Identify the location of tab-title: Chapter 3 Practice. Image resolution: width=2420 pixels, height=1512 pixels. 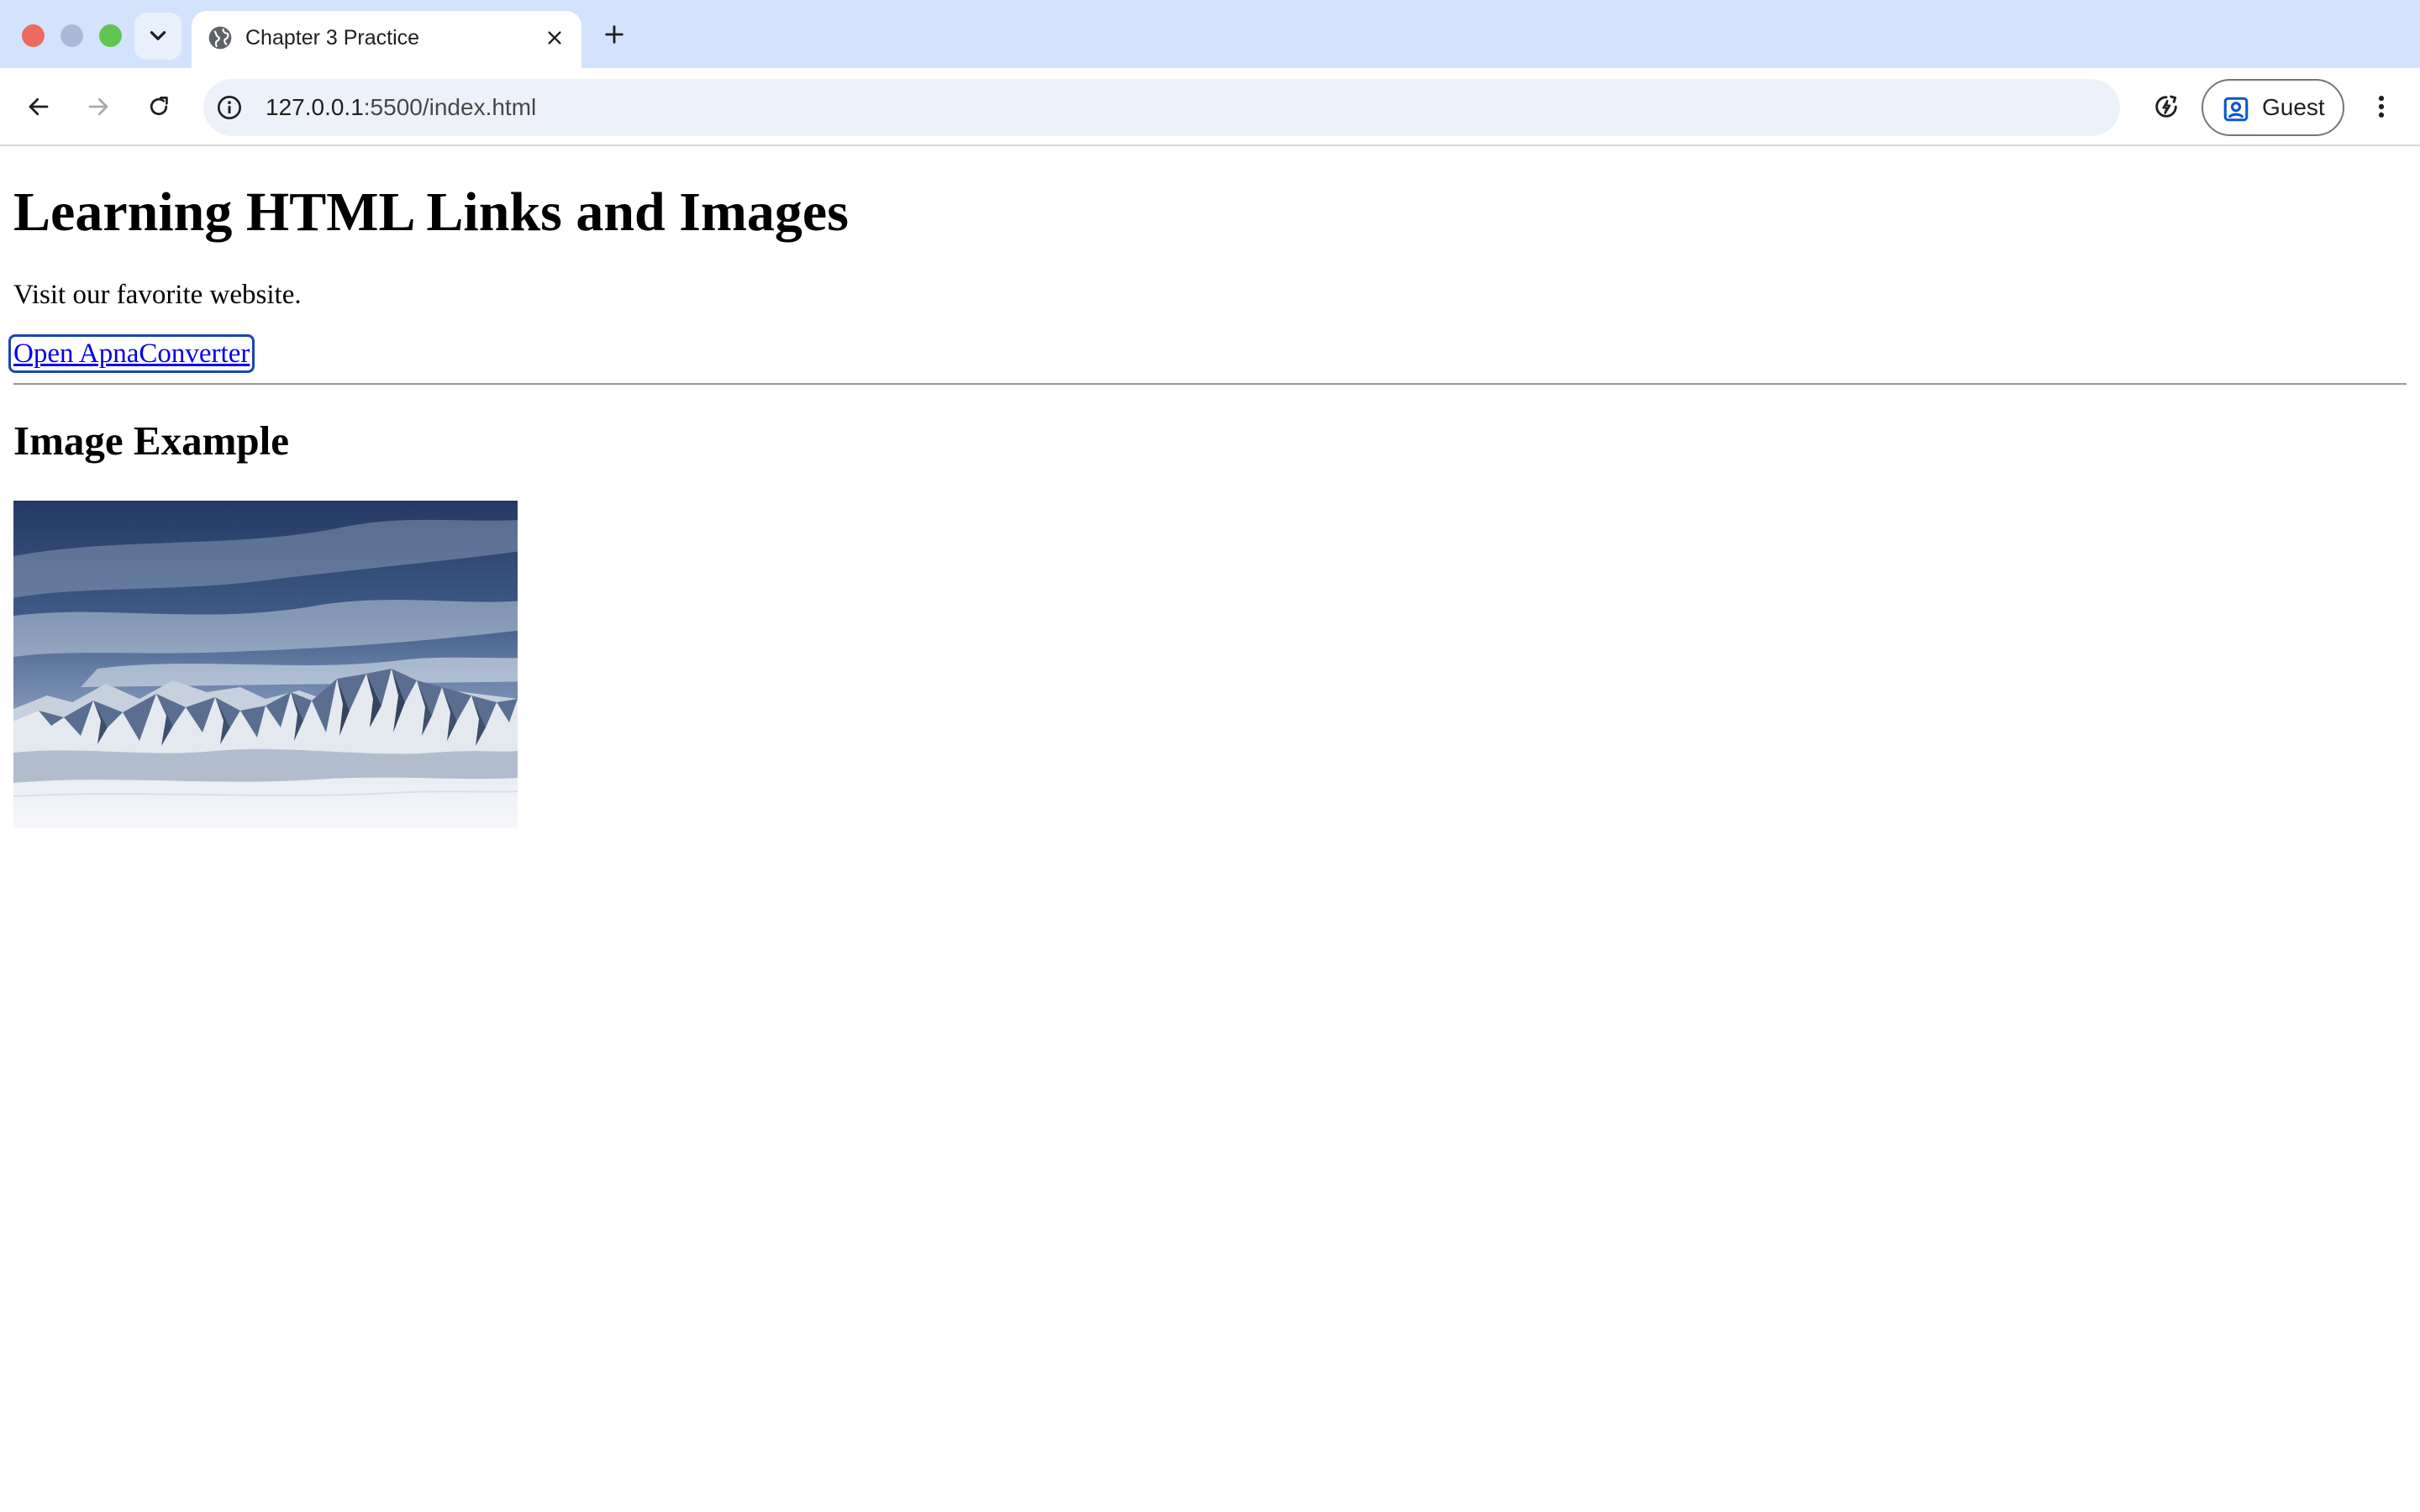
(332, 38).